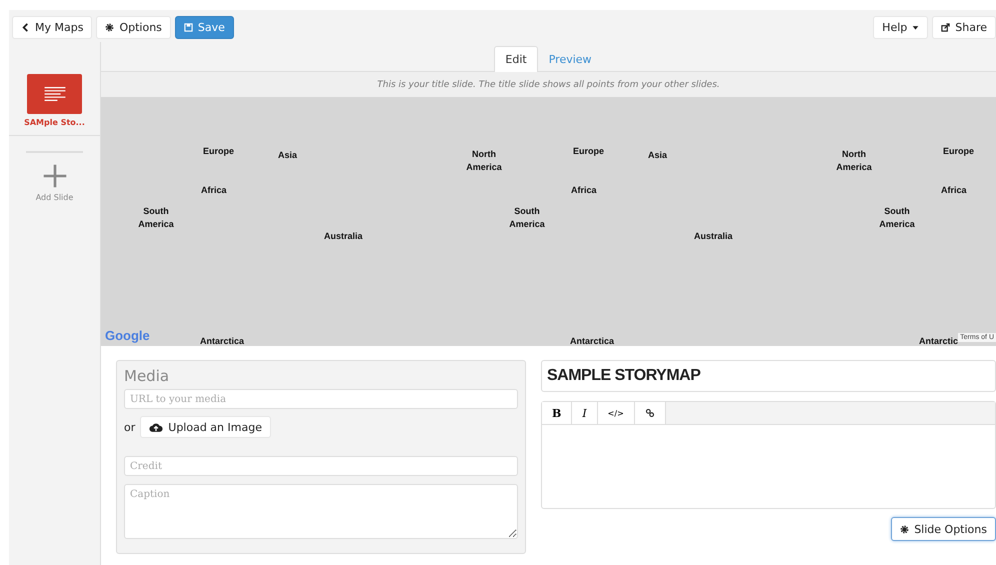 The height and width of the screenshot is (565, 996). Describe the element at coordinates (557, 413) in the screenshot. I see `format-button: B` at that location.